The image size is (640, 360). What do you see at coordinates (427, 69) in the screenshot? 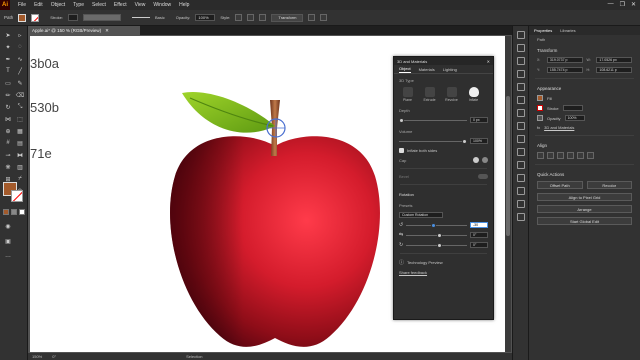
I see `tab-materials: Materials` at bounding box center [427, 69].